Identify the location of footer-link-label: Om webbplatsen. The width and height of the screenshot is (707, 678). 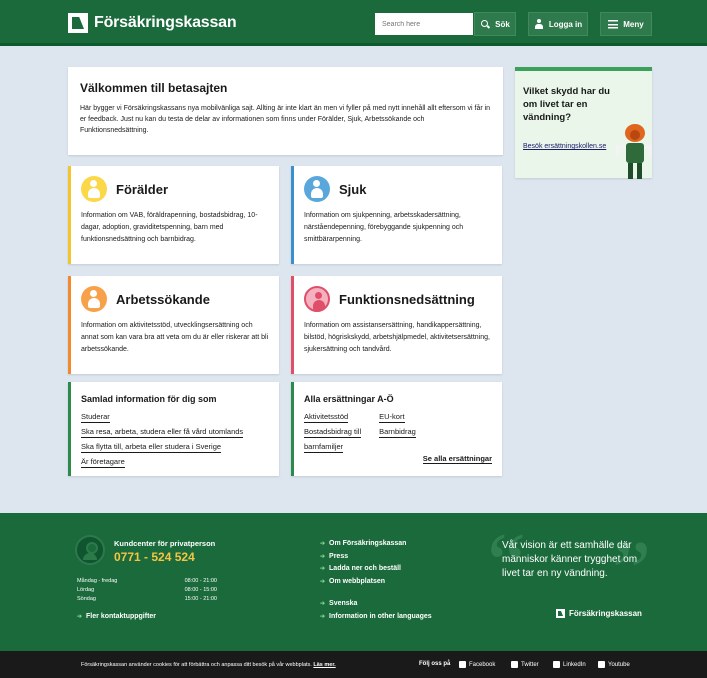
(357, 581).